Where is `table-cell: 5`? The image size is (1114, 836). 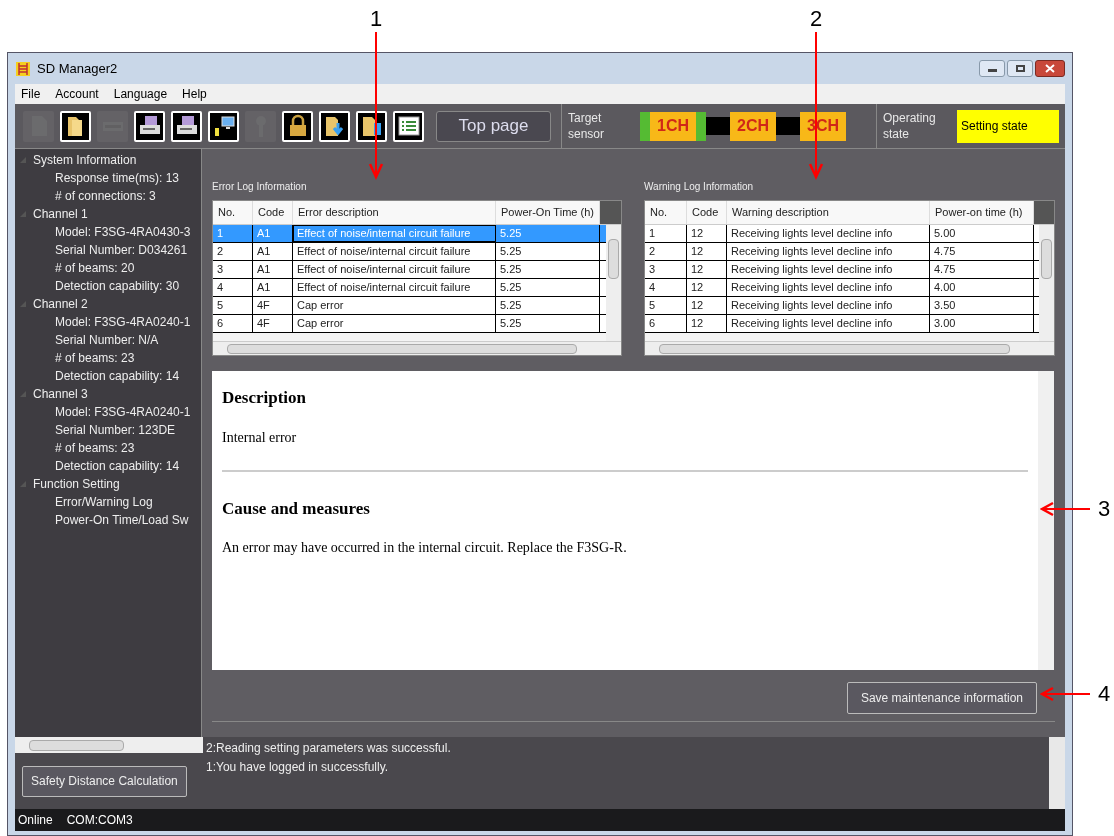
table-cell: 5 is located at coordinates (233, 305).